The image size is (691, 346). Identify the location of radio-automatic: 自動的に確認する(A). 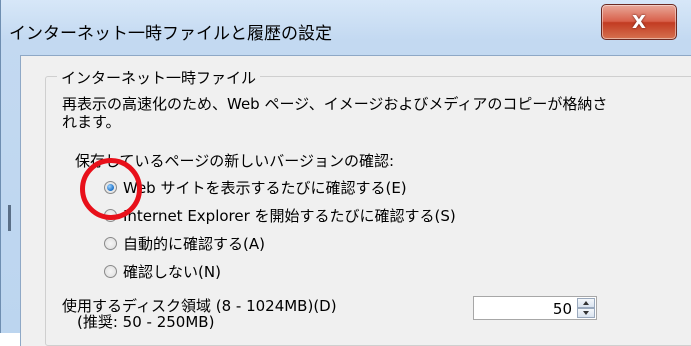
(184, 243).